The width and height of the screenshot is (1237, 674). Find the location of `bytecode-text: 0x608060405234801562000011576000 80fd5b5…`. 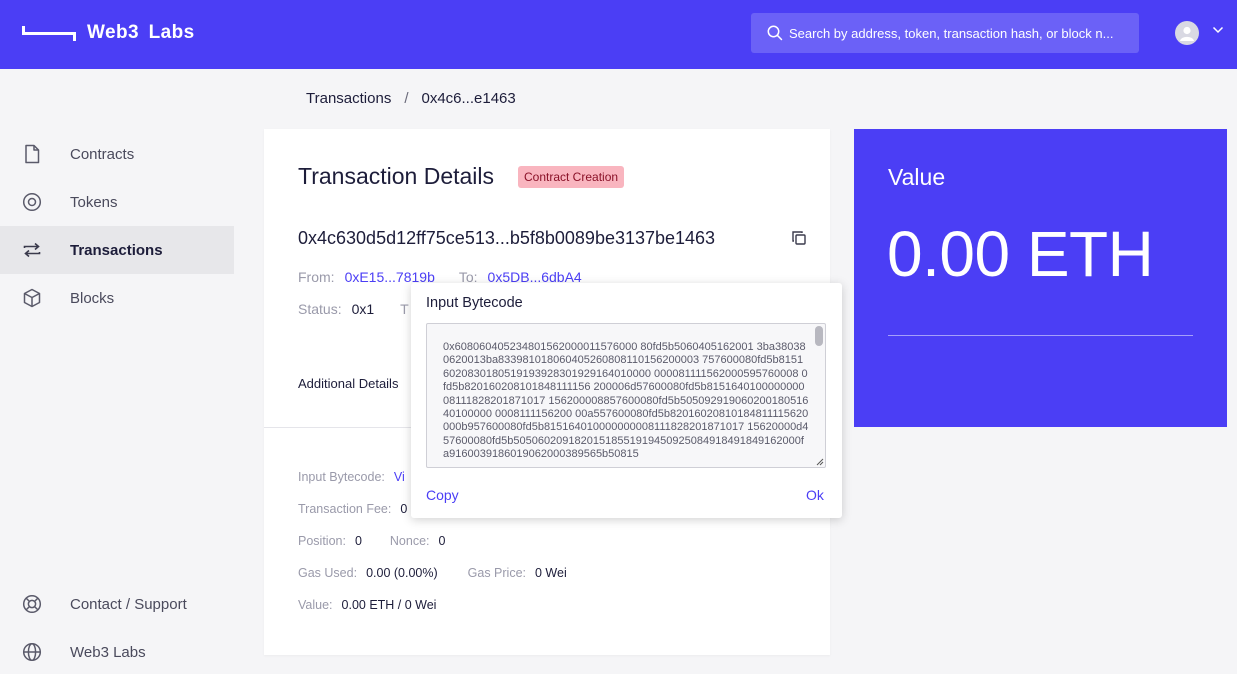

bytecode-text: 0x608060405234801562000011576000 80fd5b5… is located at coordinates (626, 401).